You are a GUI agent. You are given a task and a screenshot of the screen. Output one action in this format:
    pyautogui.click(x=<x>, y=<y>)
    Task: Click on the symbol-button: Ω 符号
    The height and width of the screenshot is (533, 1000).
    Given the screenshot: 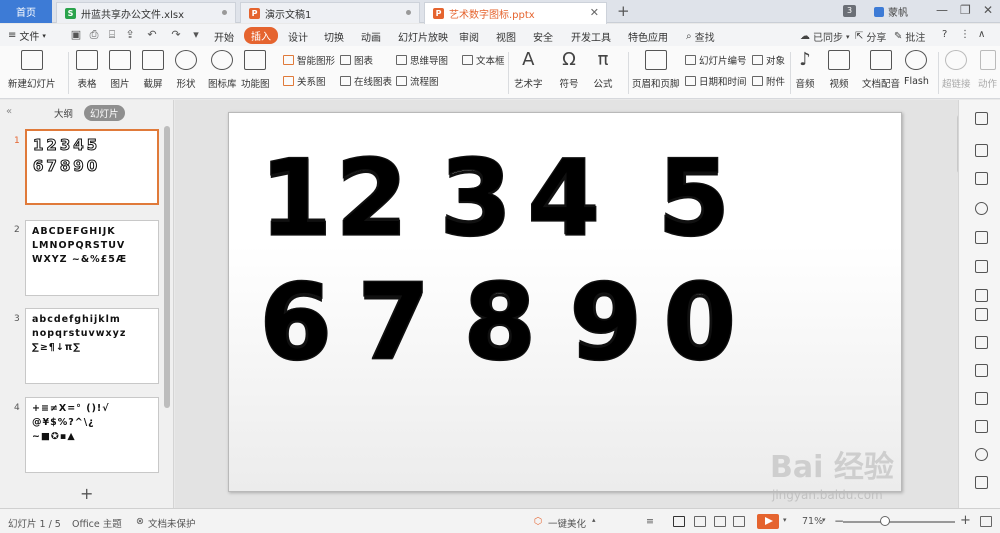 What is the action you would take?
    pyautogui.click(x=569, y=70)
    